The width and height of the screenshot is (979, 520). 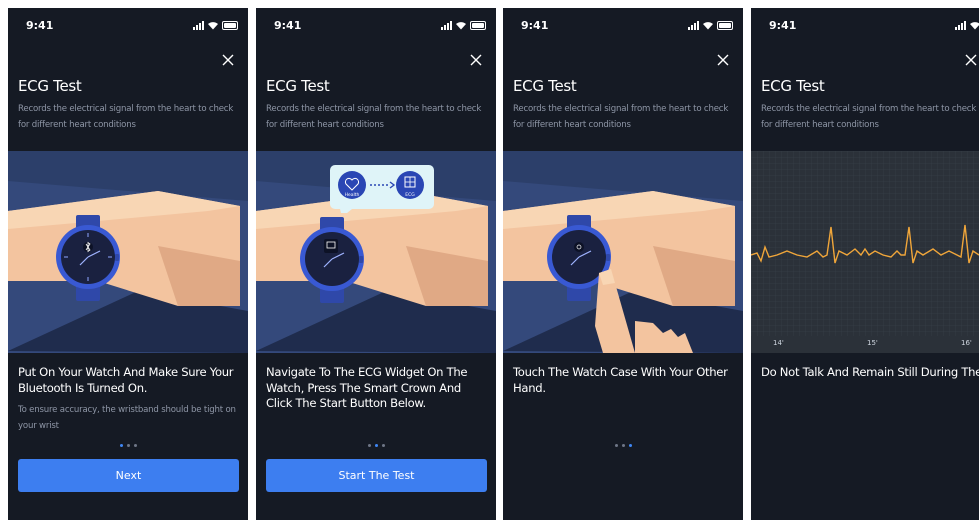 I want to click on ecg-tick-label: 15', so click(x=872, y=343).